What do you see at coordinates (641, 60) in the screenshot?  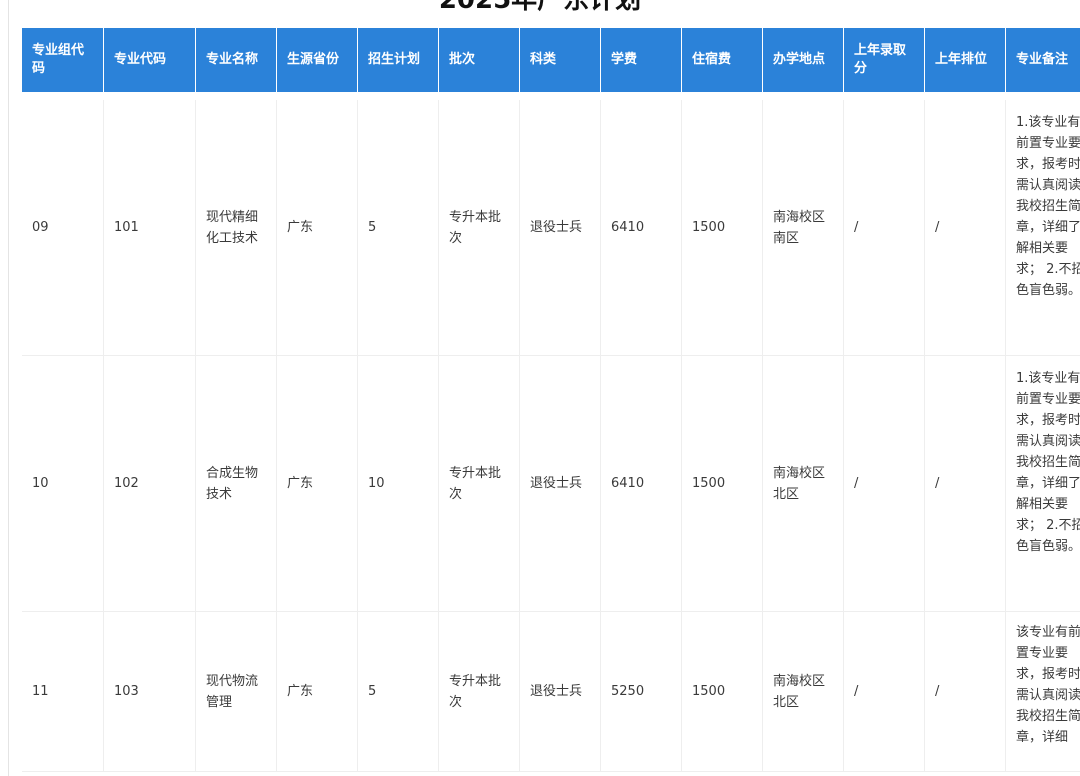 I see `header-tuition: 学费` at bounding box center [641, 60].